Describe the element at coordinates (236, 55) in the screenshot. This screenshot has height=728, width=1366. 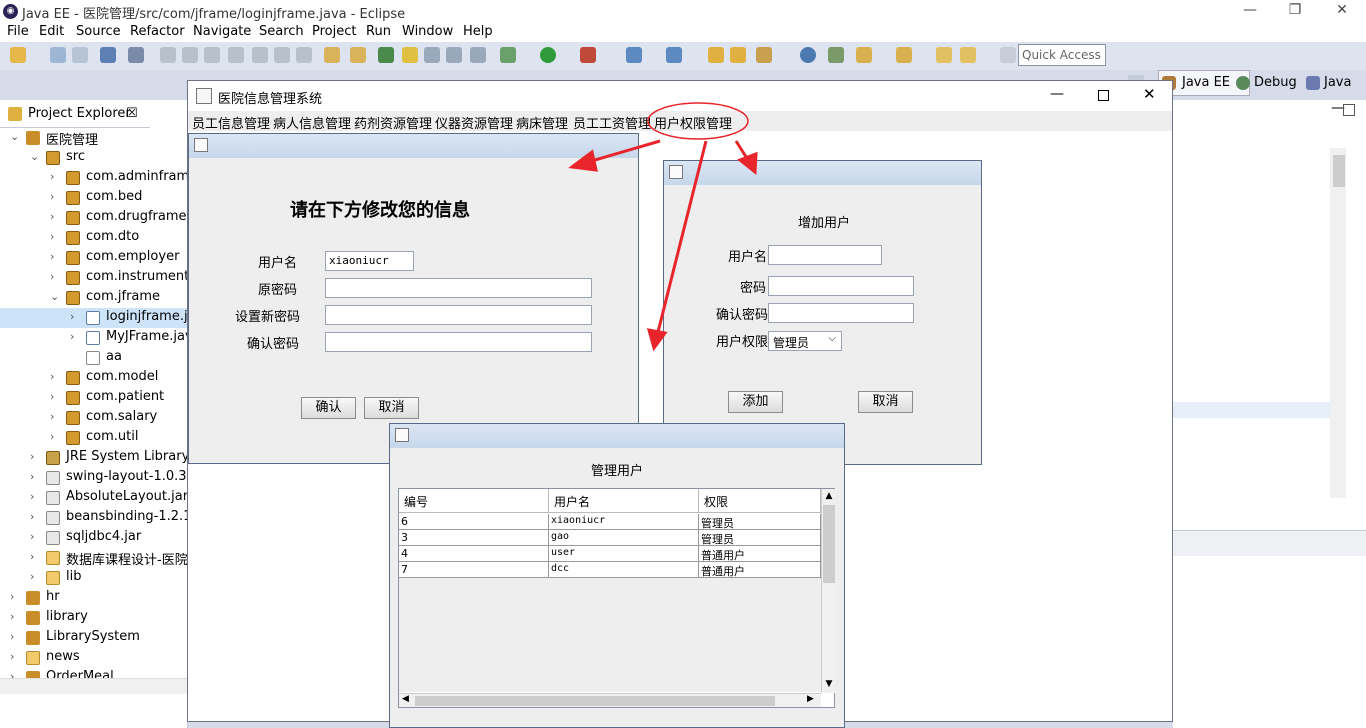
I see `disconnect-icon` at that location.